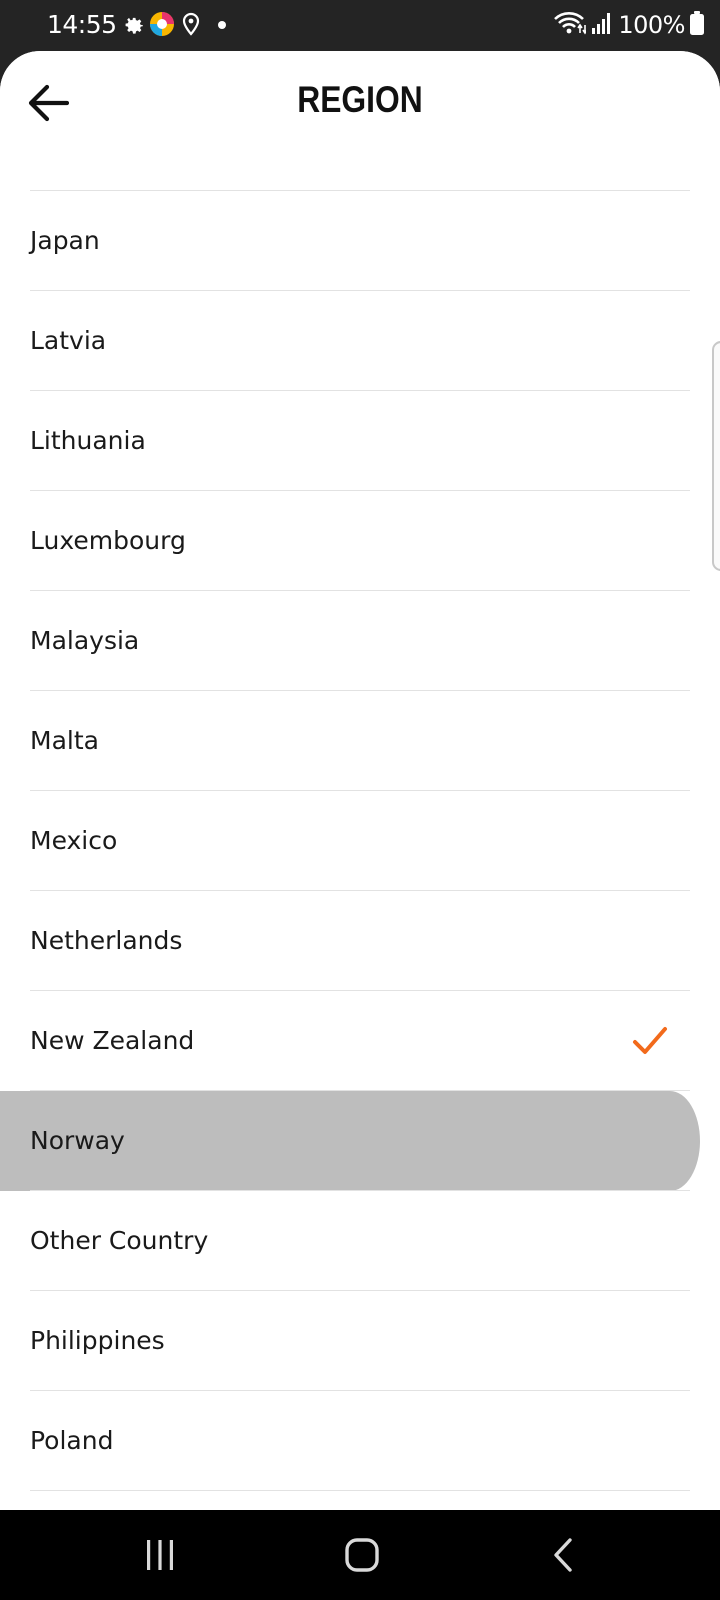 The height and width of the screenshot is (1600, 720). Describe the element at coordinates (191, 26) in the screenshot. I see `location-icon` at that location.